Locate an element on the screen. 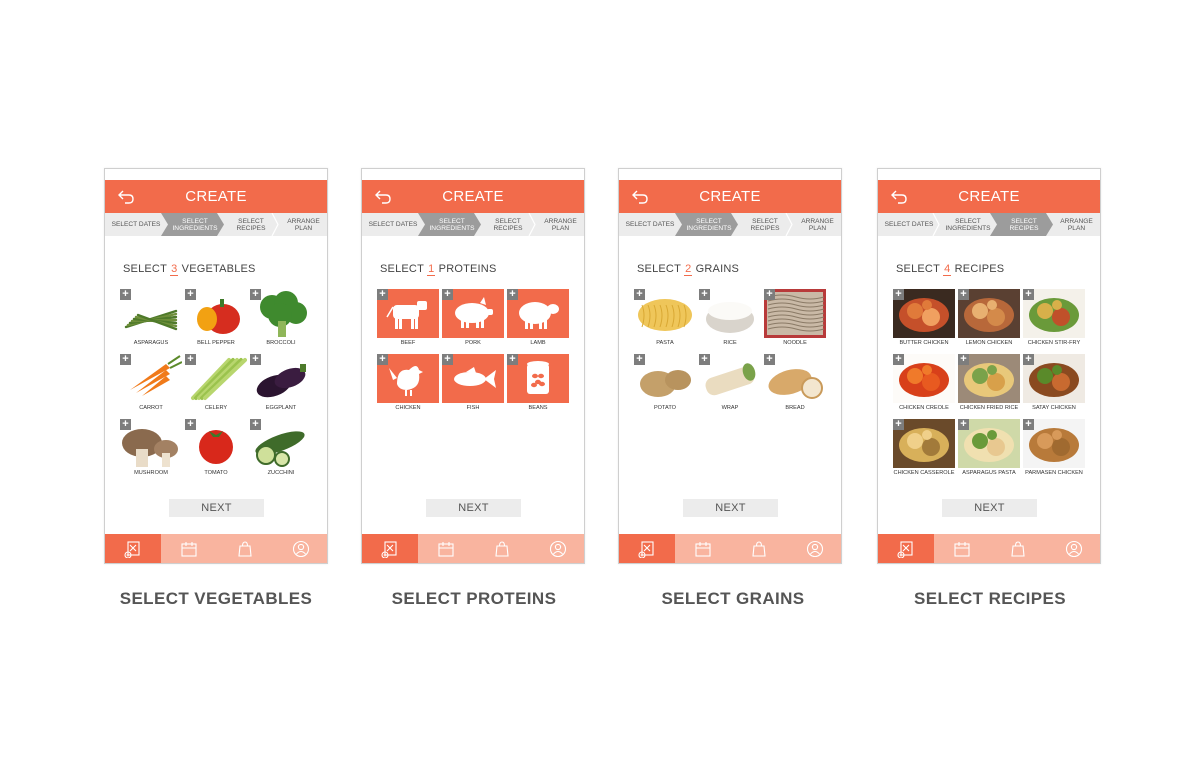 Image resolution: width=1200 pixels, height=780 pixels. tile-potato: + POTATO is located at coordinates (665, 385).